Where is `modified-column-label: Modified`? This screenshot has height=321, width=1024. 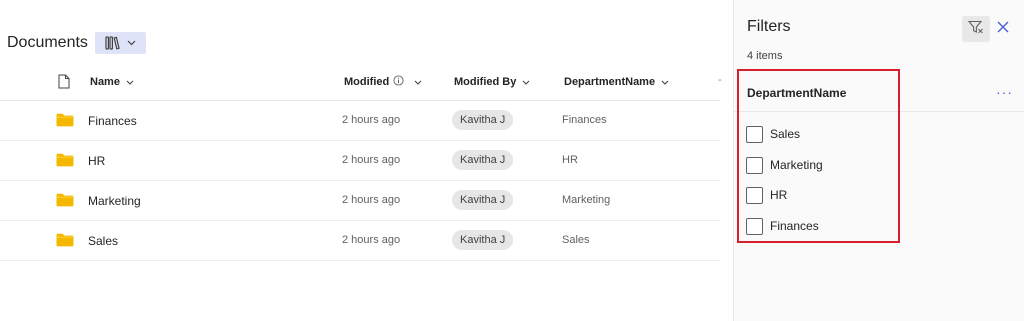
modified-column-label: Modified is located at coordinates (367, 82).